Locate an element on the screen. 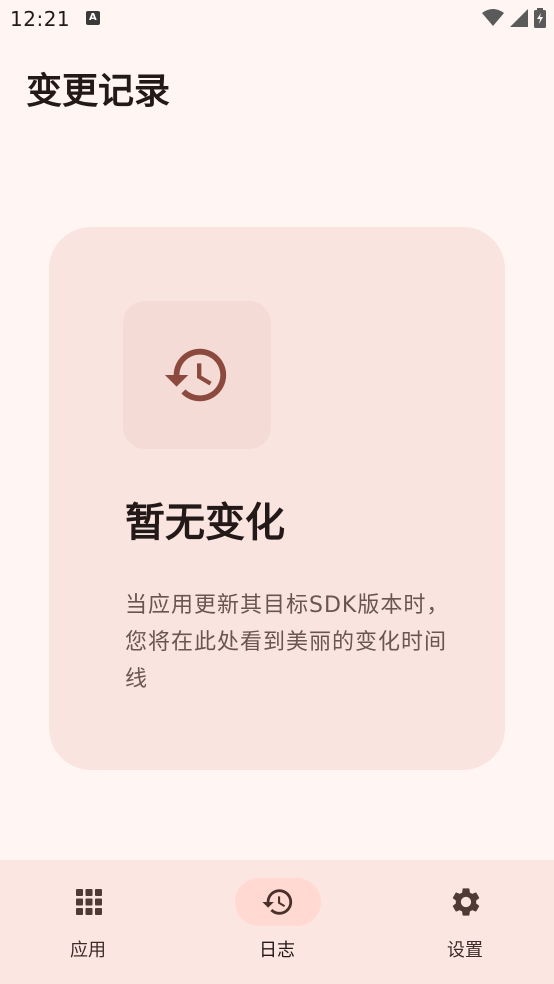 This screenshot has height=984, width=554. nav-pill-settings is located at coordinates (466, 902).